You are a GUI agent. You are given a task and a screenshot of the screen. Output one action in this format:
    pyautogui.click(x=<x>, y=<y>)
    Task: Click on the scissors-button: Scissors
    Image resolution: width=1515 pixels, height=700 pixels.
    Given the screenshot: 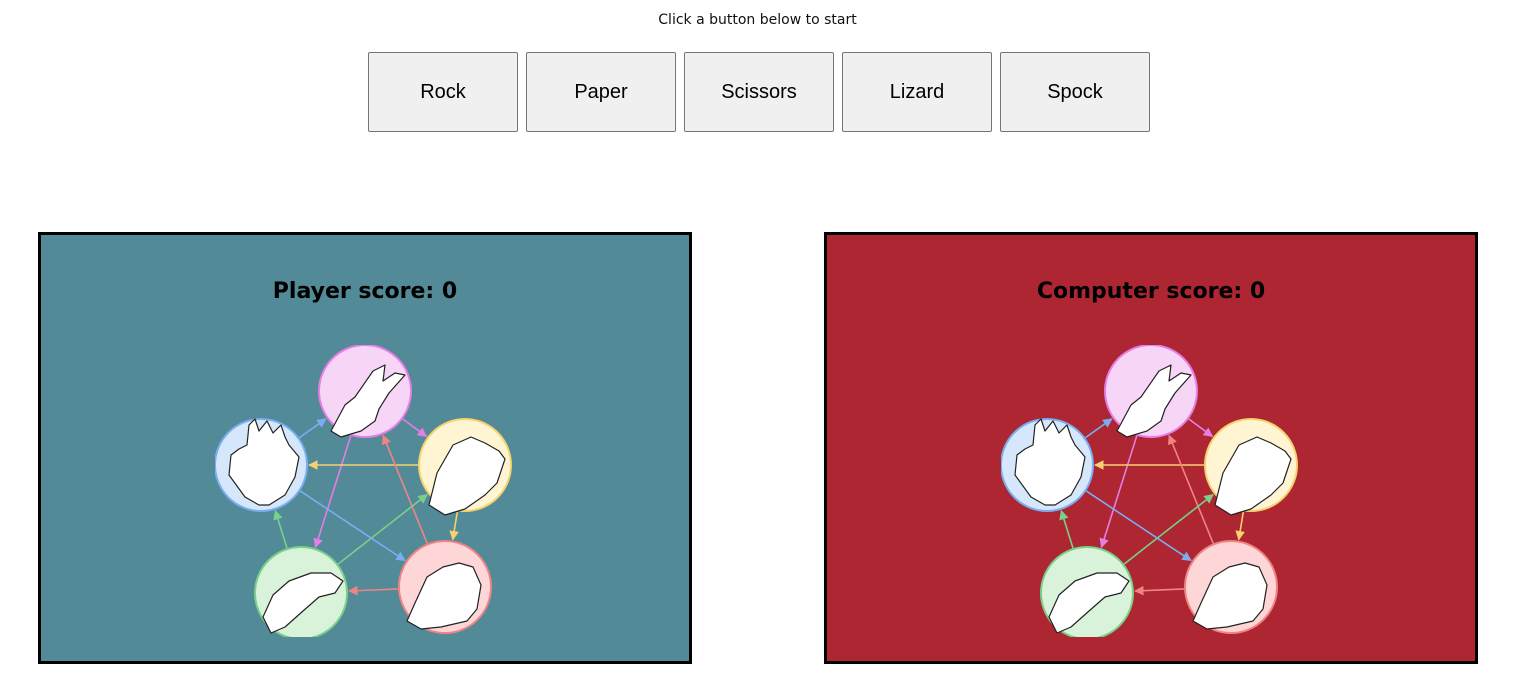 What is the action you would take?
    pyautogui.click(x=759, y=92)
    